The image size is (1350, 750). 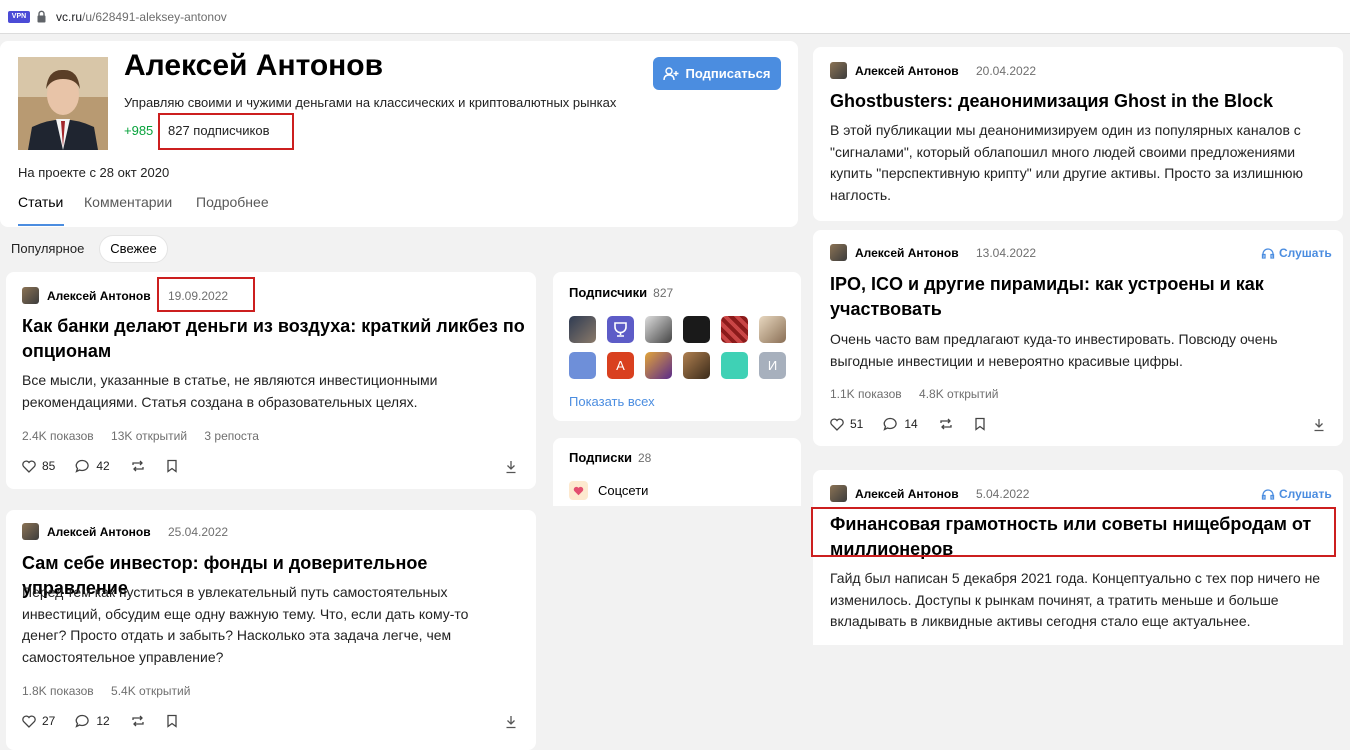 I want to click on trophy-icon, so click(x=620, y=329).